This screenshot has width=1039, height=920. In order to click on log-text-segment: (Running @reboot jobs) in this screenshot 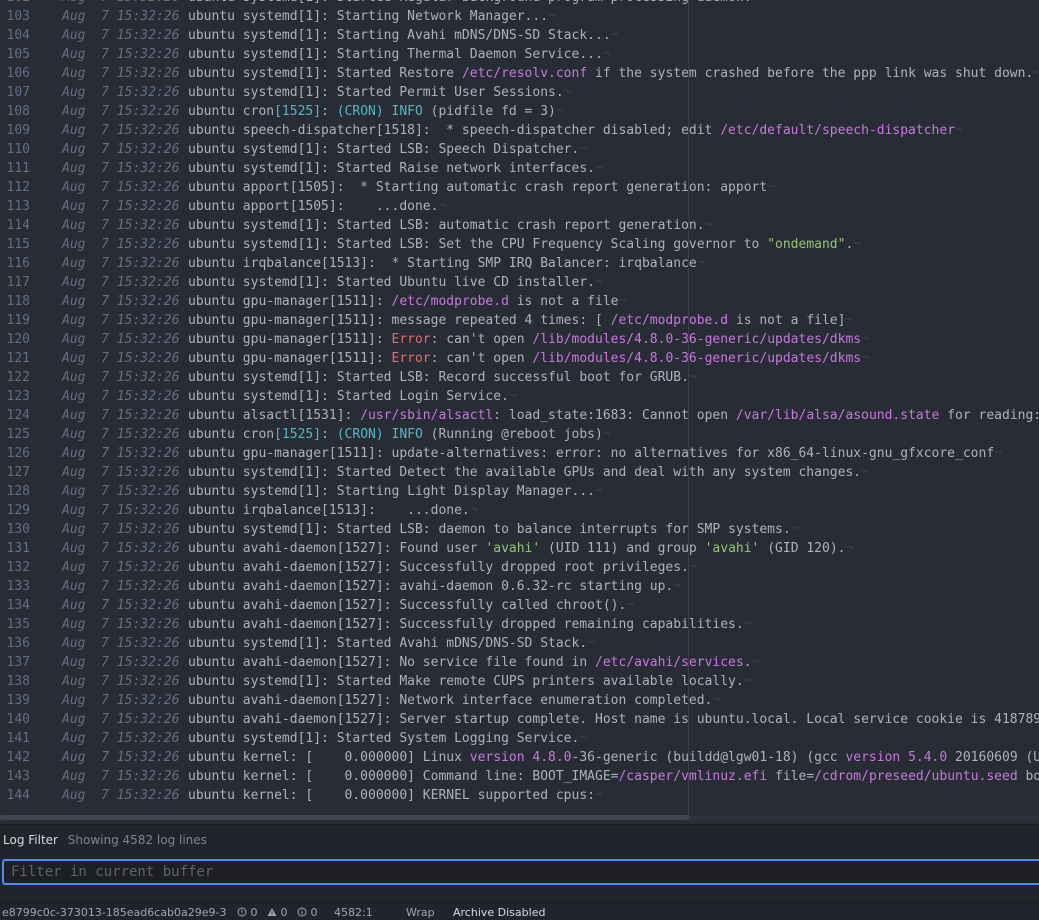, I will do `click(512, 434)`.